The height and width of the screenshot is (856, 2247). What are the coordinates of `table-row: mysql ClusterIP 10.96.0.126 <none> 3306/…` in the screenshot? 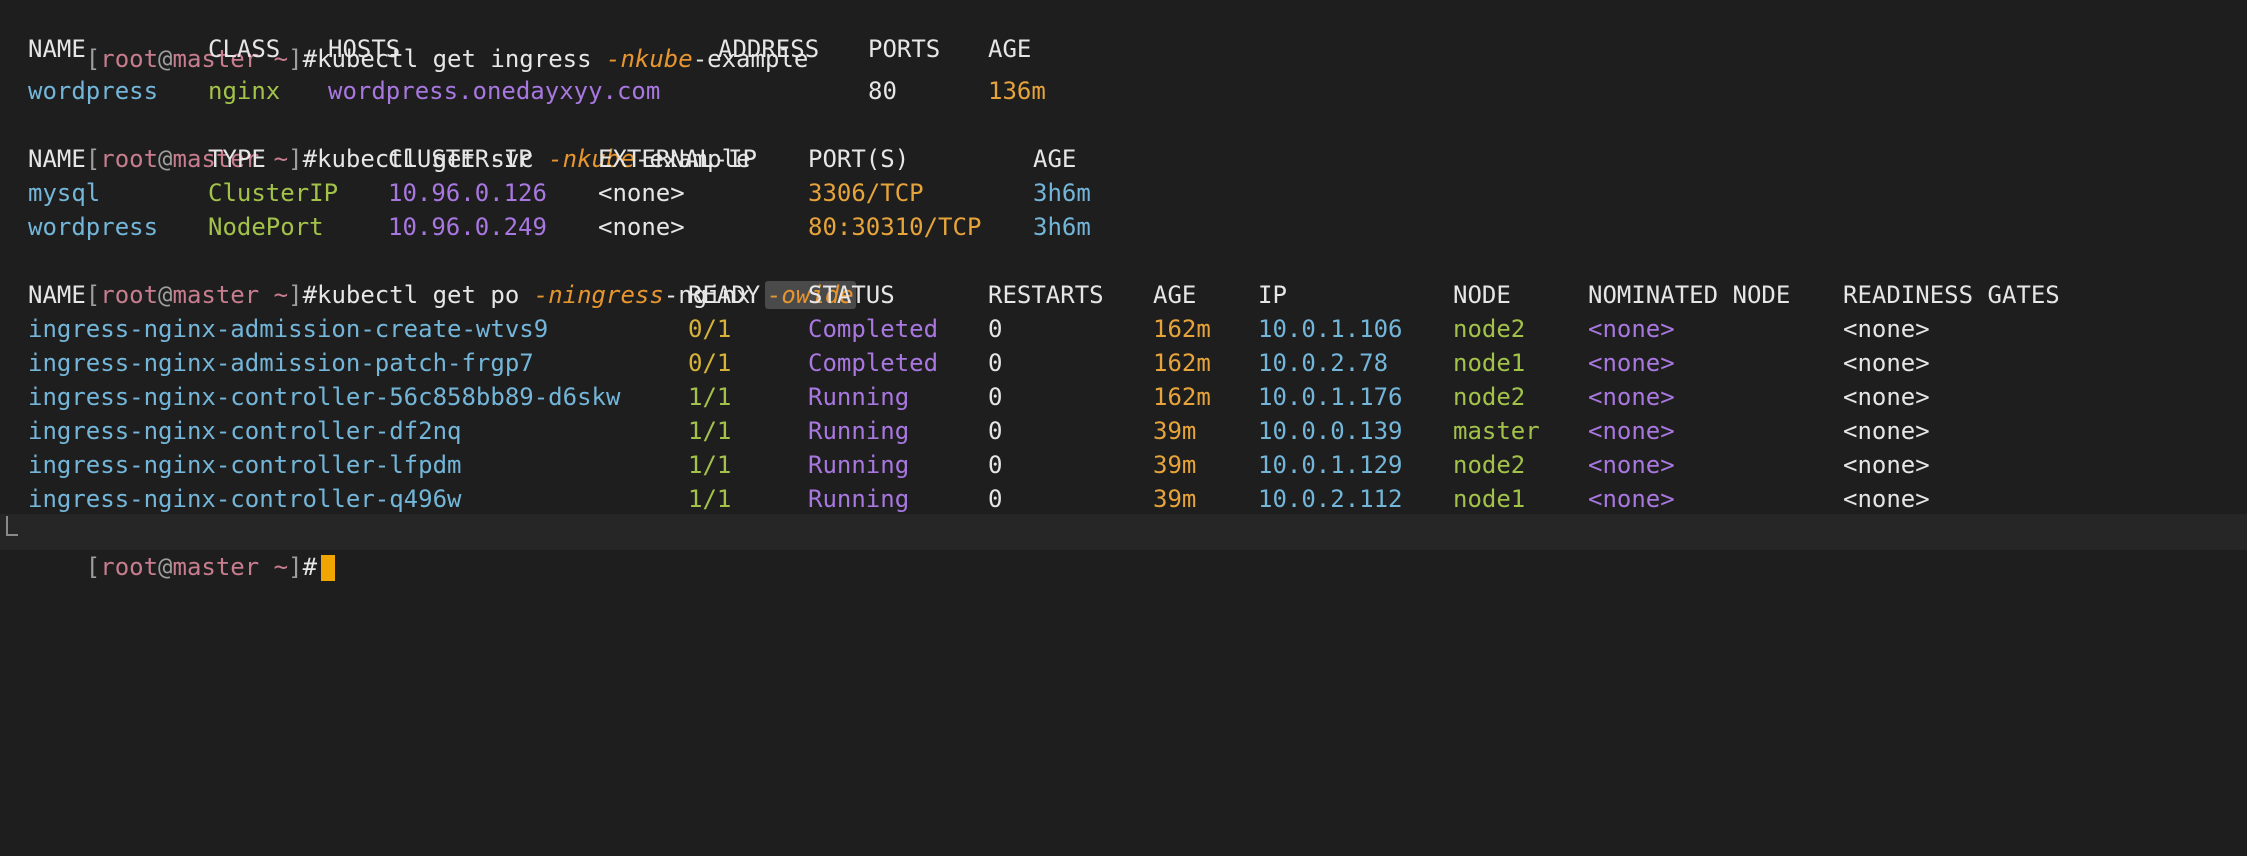 It's located at (559, 193).